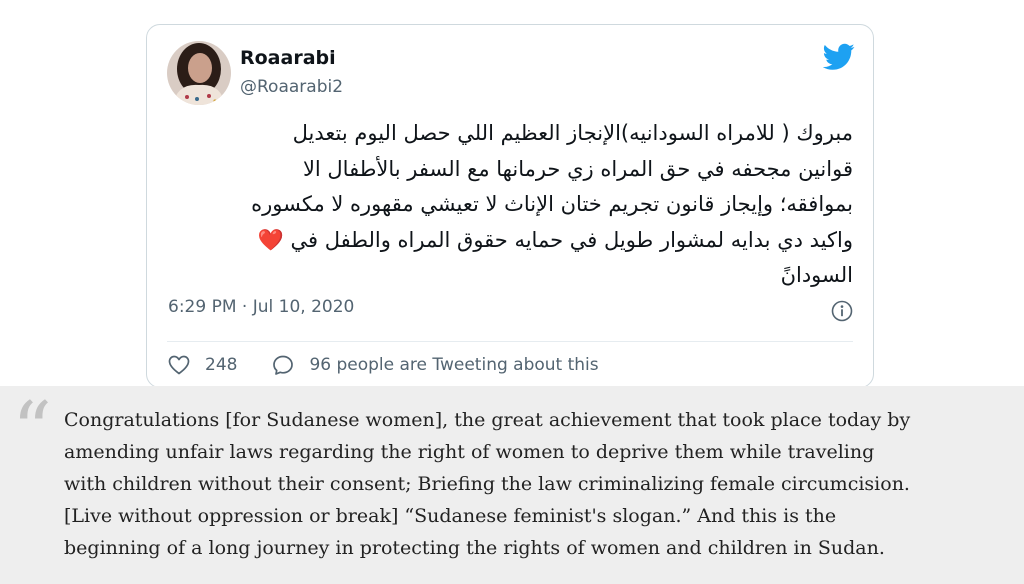 Image resolution: width=1024 pixels, height=584 pixels. I want to click on tweet-timestamp: 6:29 PM · Jul 10, 2020, so click(261, 307).